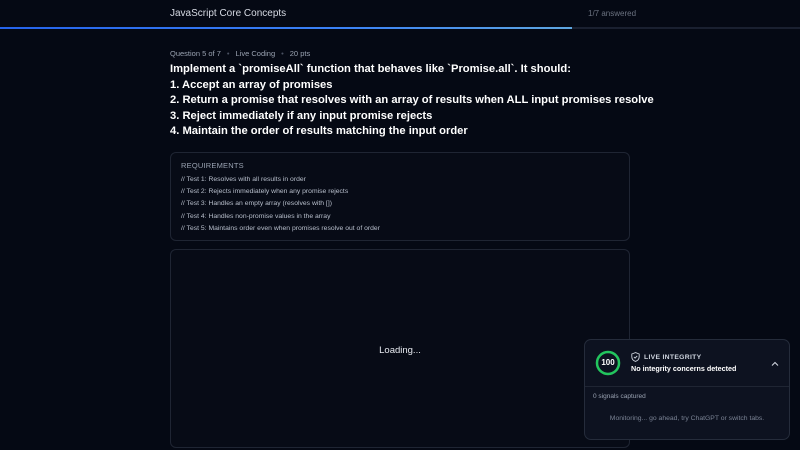  What do you see at coordinates (195, 53) in the screenshot?
I see `question-number: Question 5 of 7` at bounding box center [195, 53].